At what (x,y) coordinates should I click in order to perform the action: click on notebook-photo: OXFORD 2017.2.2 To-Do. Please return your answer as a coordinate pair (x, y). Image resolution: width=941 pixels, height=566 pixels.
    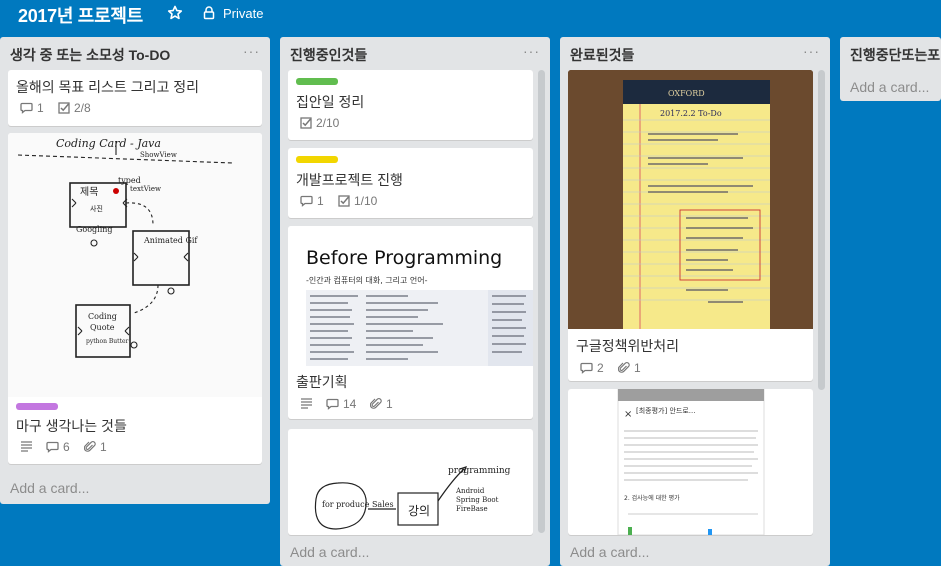
    Looking at the image, I should click on (690, 199).